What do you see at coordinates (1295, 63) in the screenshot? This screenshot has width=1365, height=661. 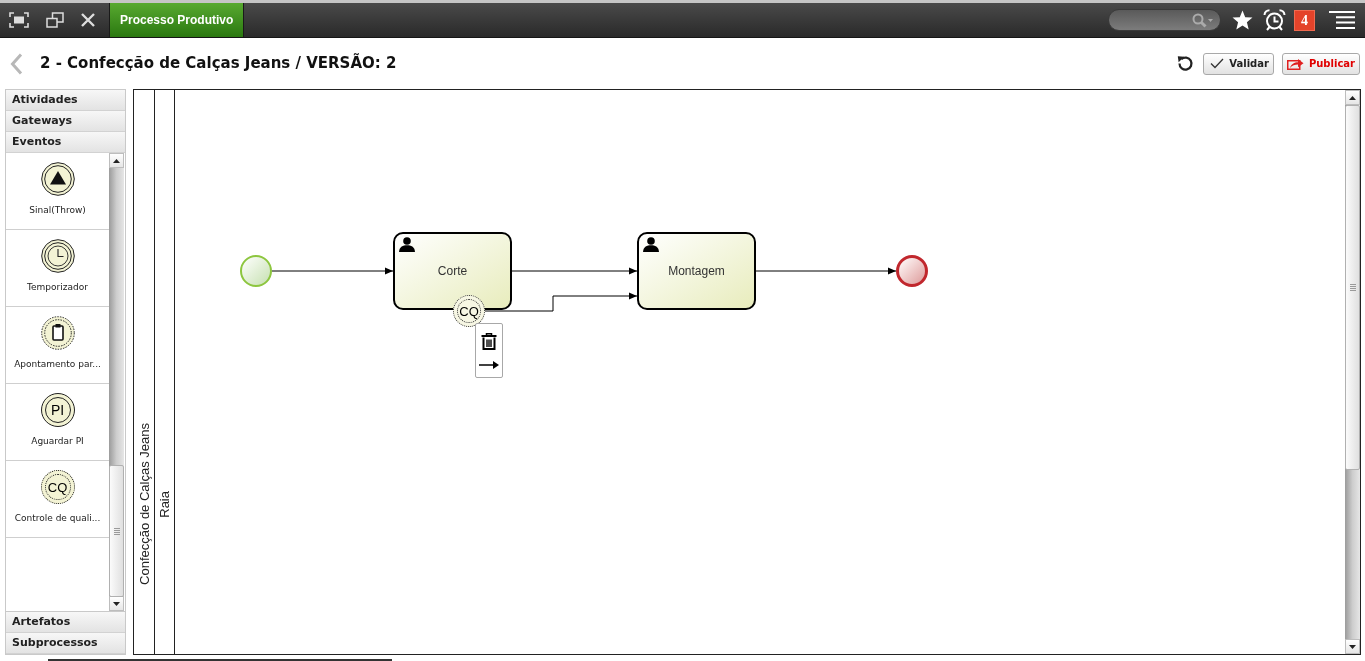 I see `share-arrow-icon` at bounding box center [1295, 63].